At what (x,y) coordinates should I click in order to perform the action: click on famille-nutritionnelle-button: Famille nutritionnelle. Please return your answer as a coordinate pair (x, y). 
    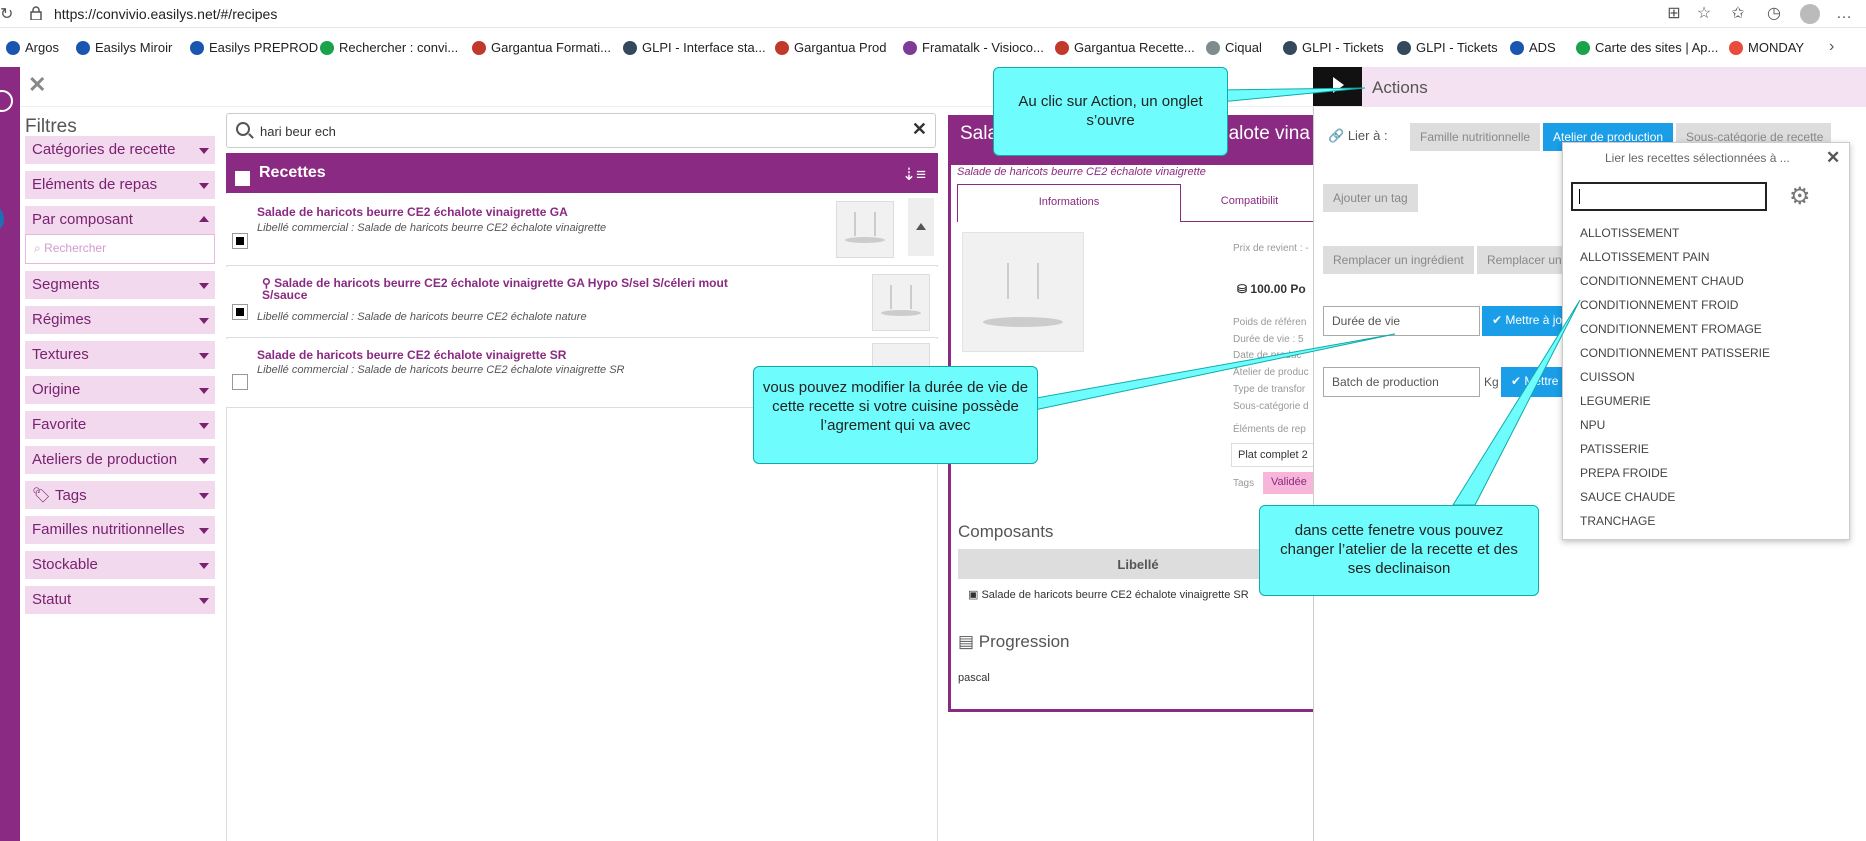
    Looking at the image, I should click on (1475, 137).